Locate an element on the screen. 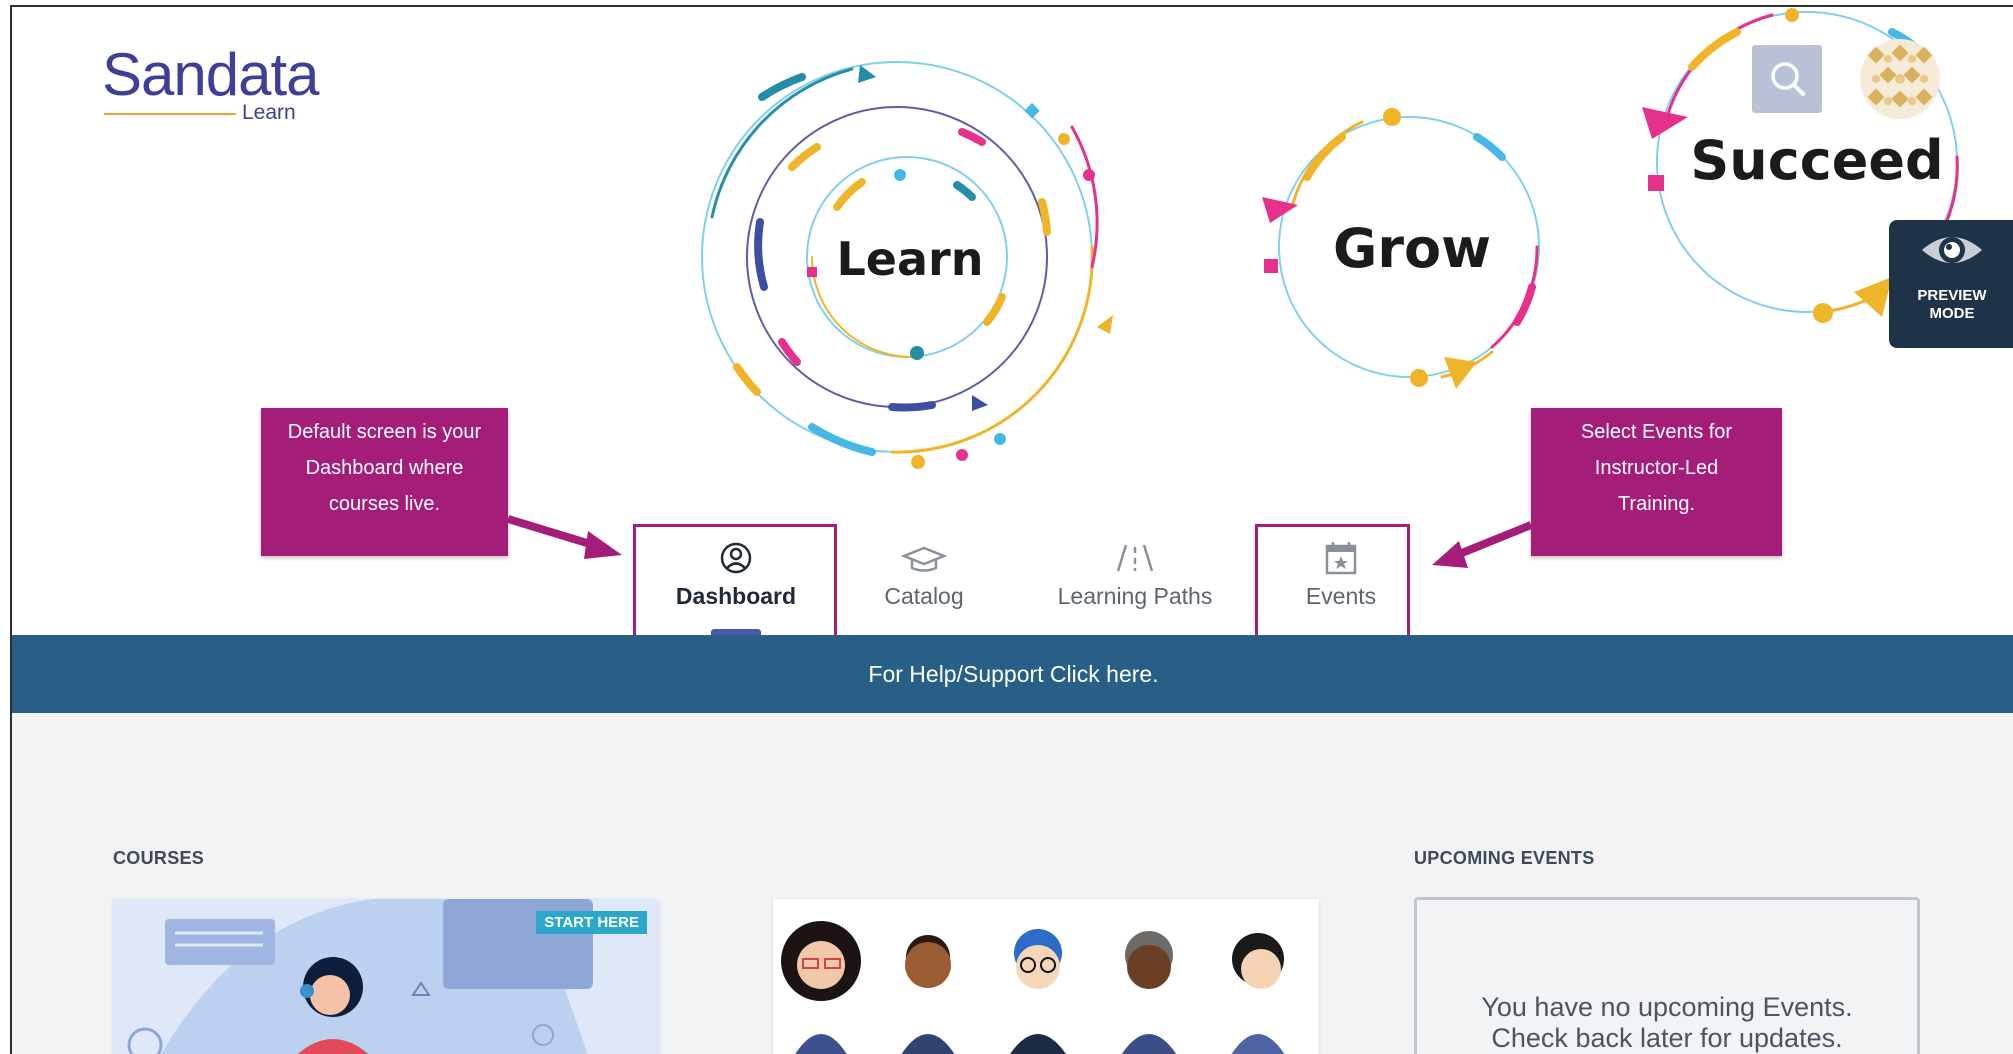 The image size is (2013, 1054). no-events-line1: You have no upcoming Events. is located at coordinates (1667, 1007).